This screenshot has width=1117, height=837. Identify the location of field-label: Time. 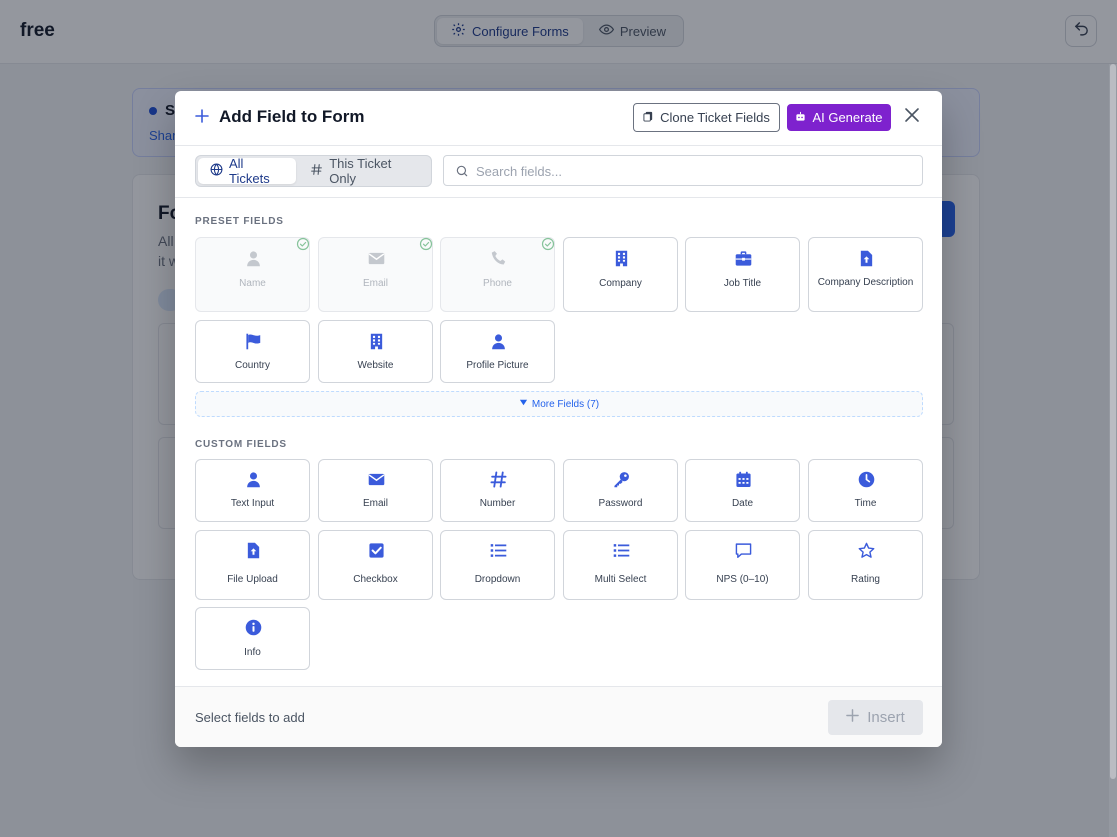
(865, 503).